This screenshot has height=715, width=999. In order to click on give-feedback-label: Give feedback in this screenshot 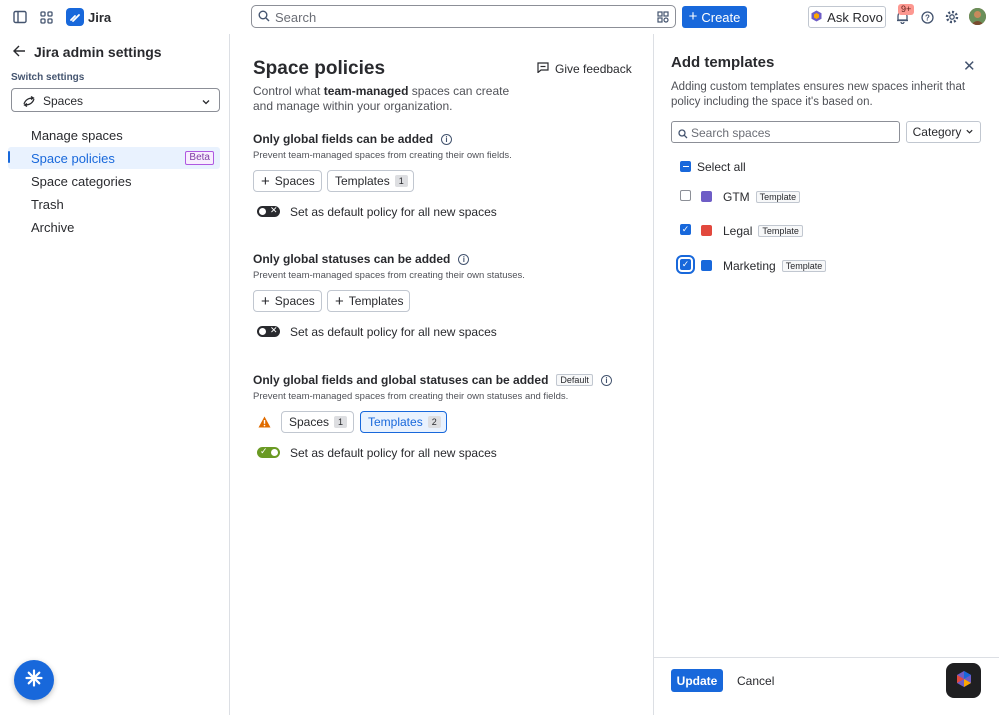, I will do `click(593, 69)`.